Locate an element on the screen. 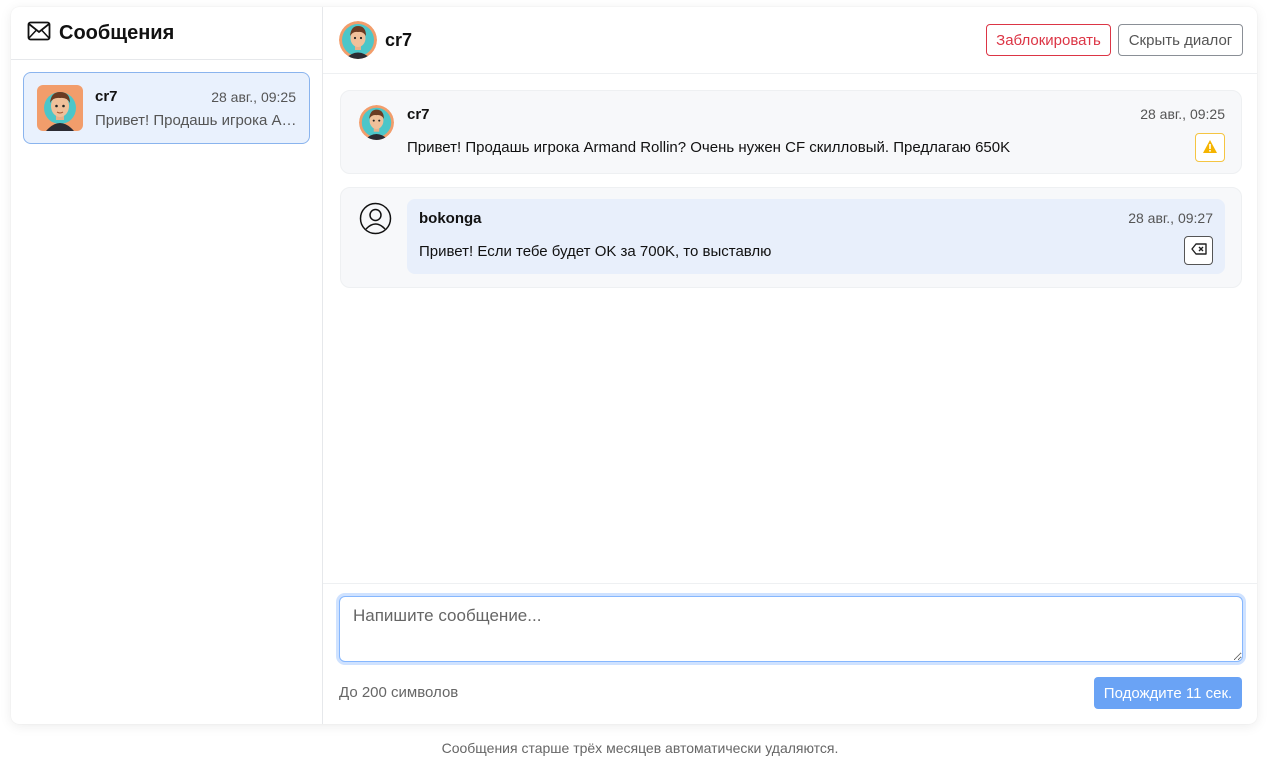 This screenshot has width=1280, height=772. envelope-icon is located at coordinates (39, 33).